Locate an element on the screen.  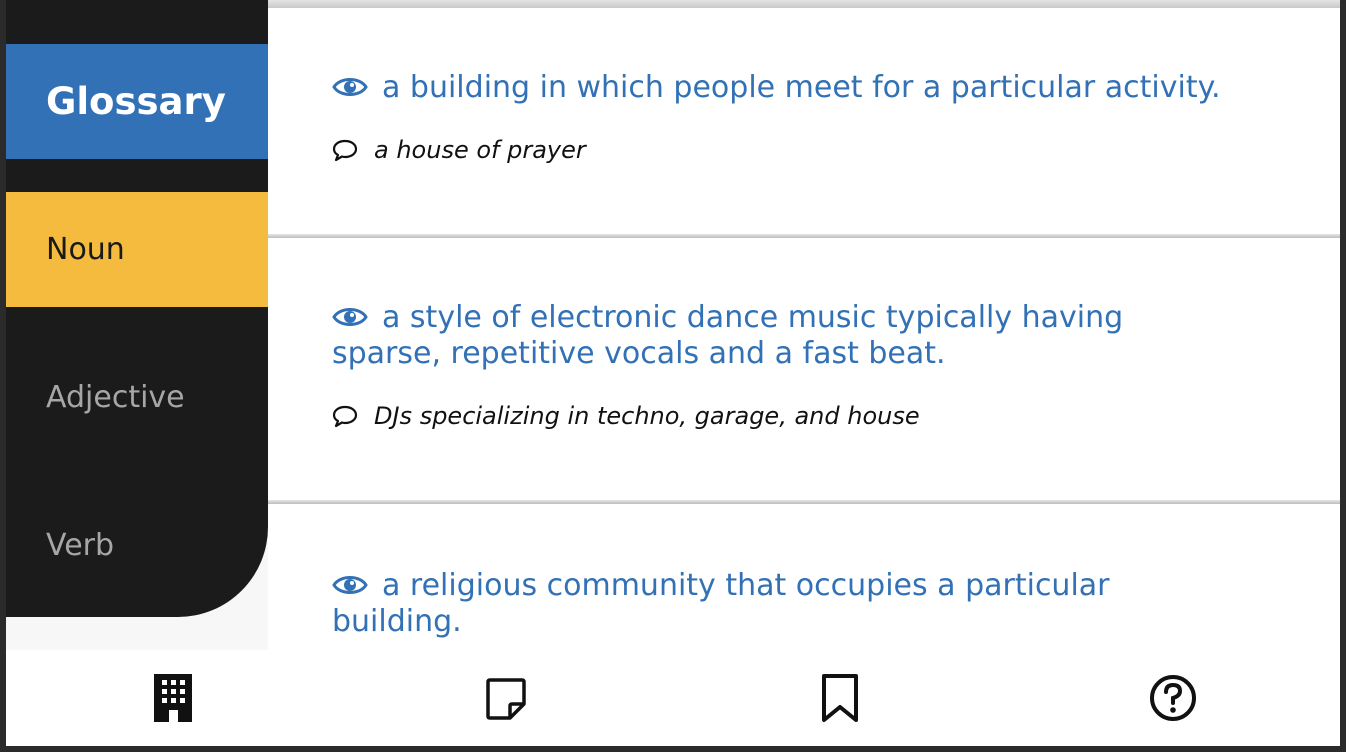
nav-notes-button is located at coordinates (507, 698).